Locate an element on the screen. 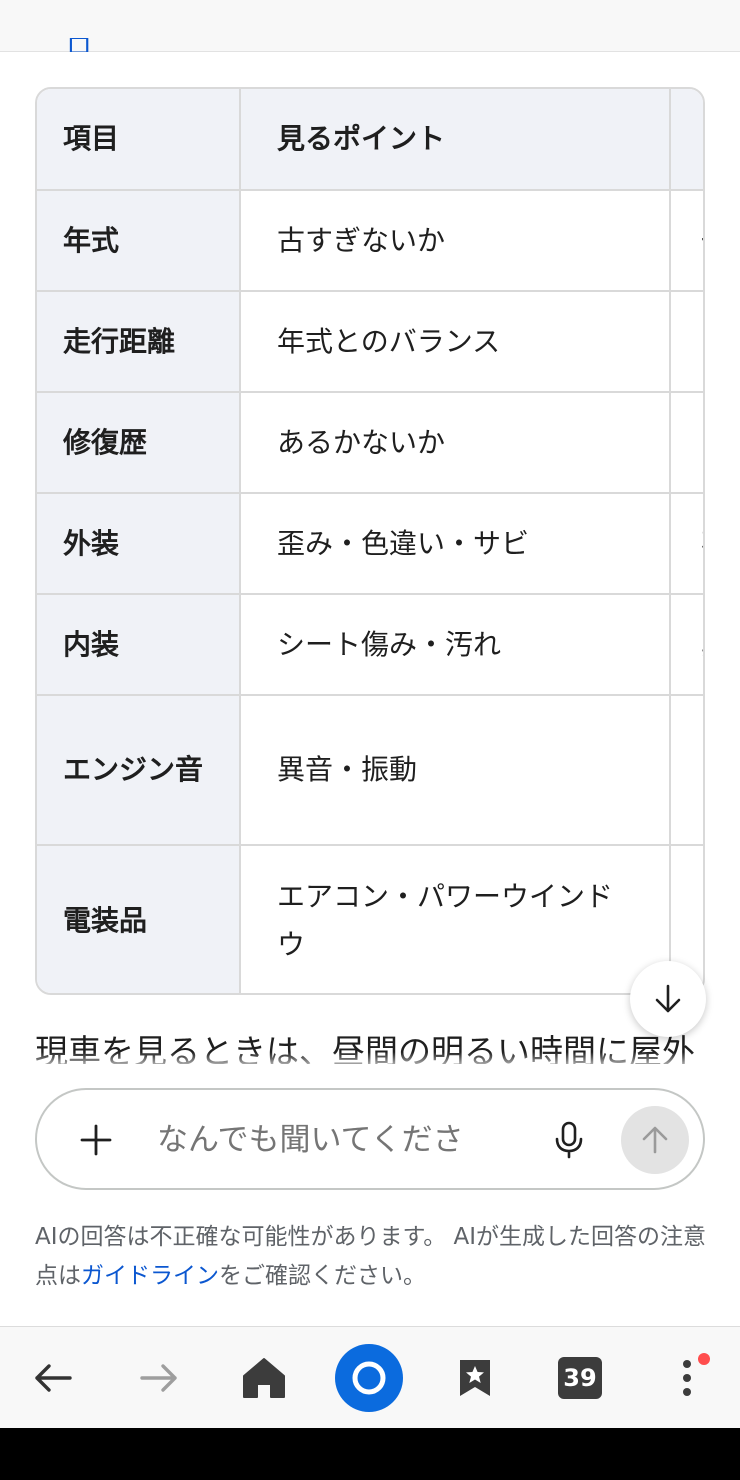 This screenshot has width=740, height=1480. row-label: 外装 is located at coordinates (139, 544).